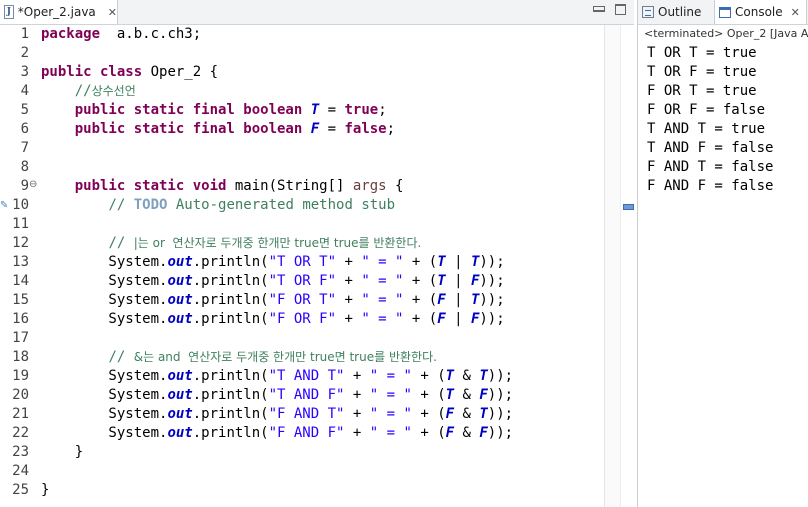 The image size is (808, 507). I want to click on line-number: 6, so click(24, 129).